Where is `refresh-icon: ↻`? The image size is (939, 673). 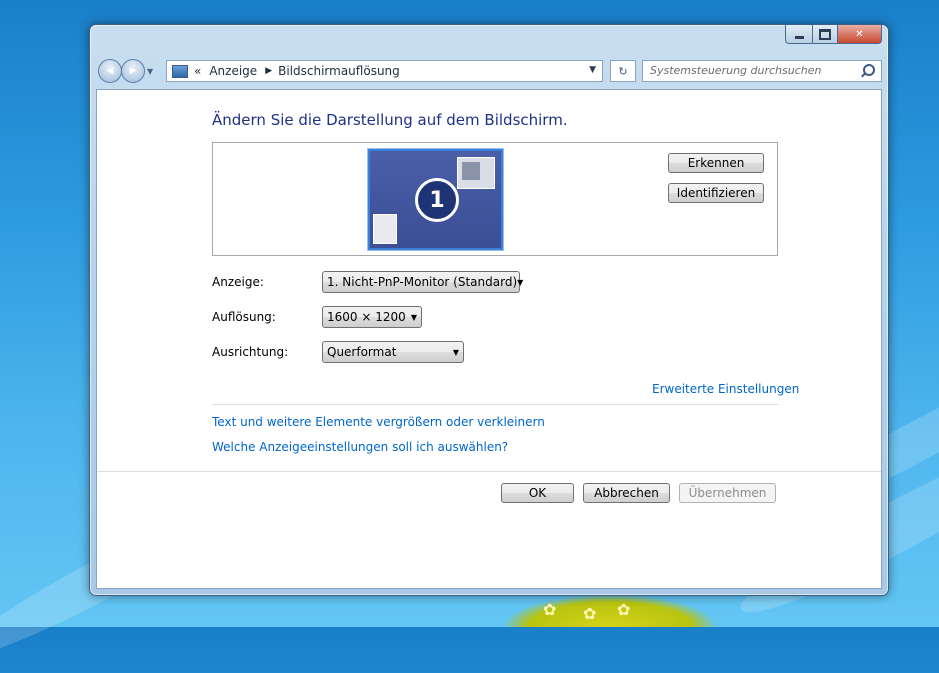
refresh-icon: ↻ is located at coordinates (623, 71).